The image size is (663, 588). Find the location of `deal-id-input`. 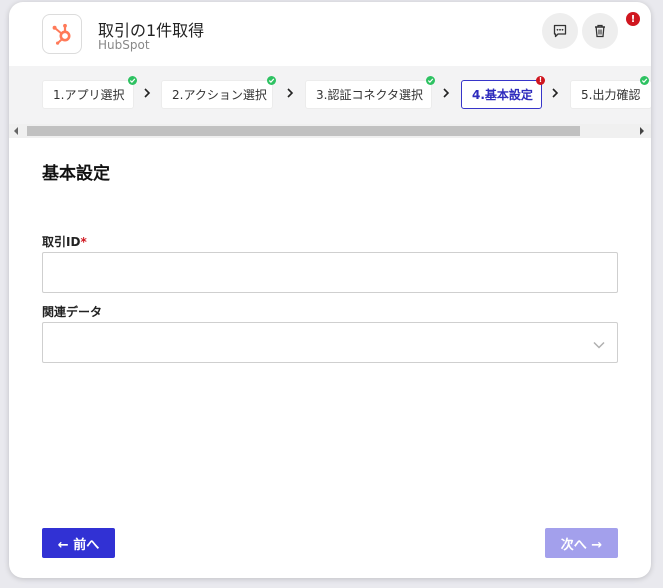

deal-id-input is located at coordinates (330, 272).